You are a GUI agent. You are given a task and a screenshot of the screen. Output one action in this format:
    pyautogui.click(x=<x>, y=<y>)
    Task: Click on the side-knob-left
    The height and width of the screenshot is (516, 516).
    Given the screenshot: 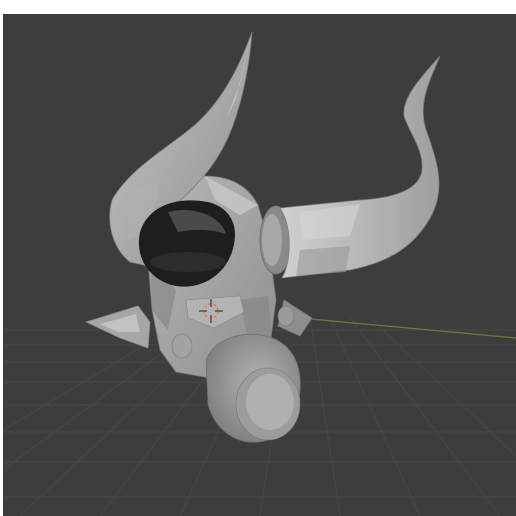 What is the action you would take?
    pyautogui.click(x=182, y=346)
    